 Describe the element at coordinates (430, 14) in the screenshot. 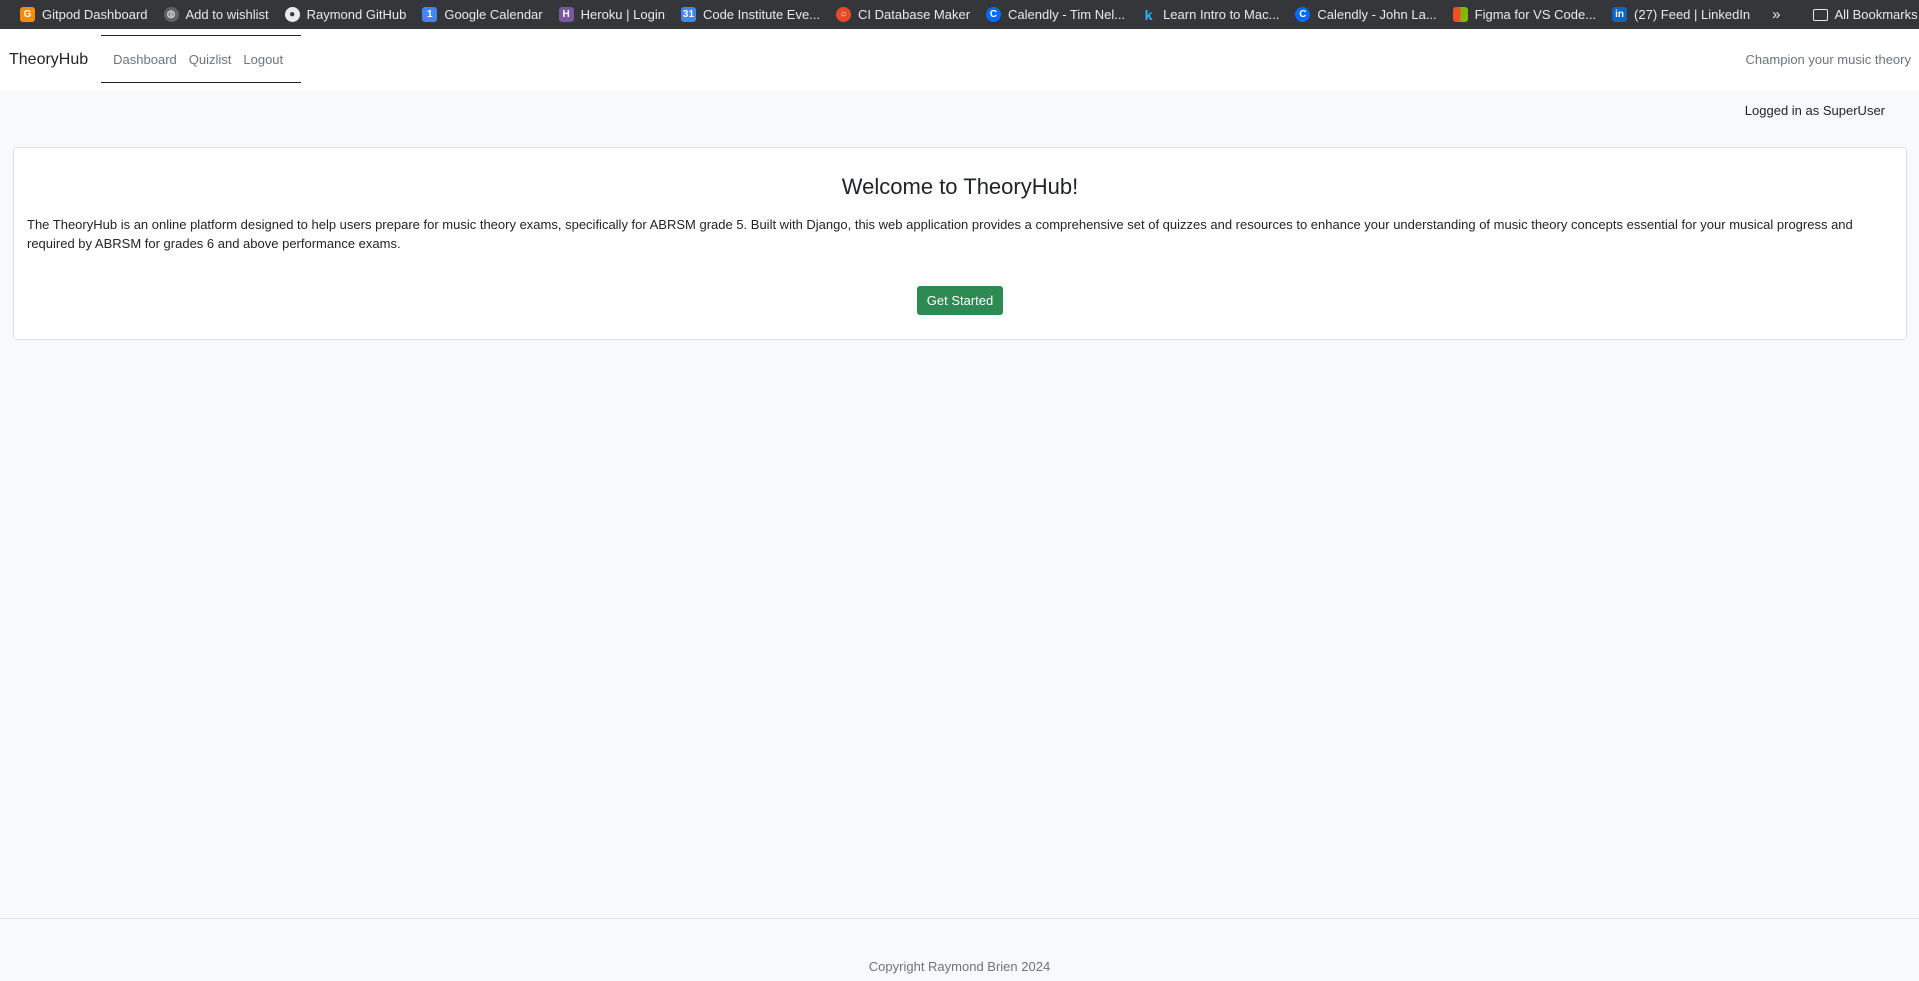

I see `calendar-icon: 1` at that location.